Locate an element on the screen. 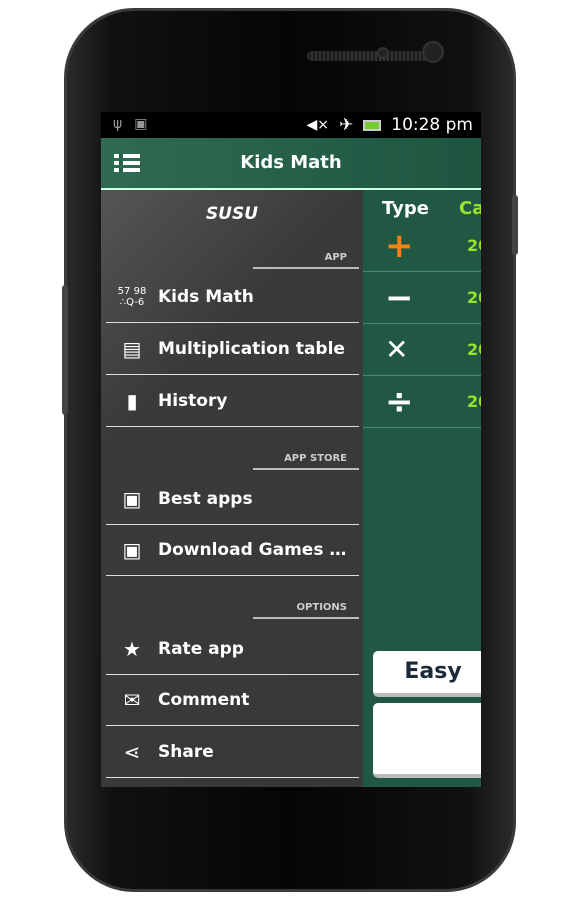 This screenshot has width=580, height=900. sensor is located at coordinates (383, 53).